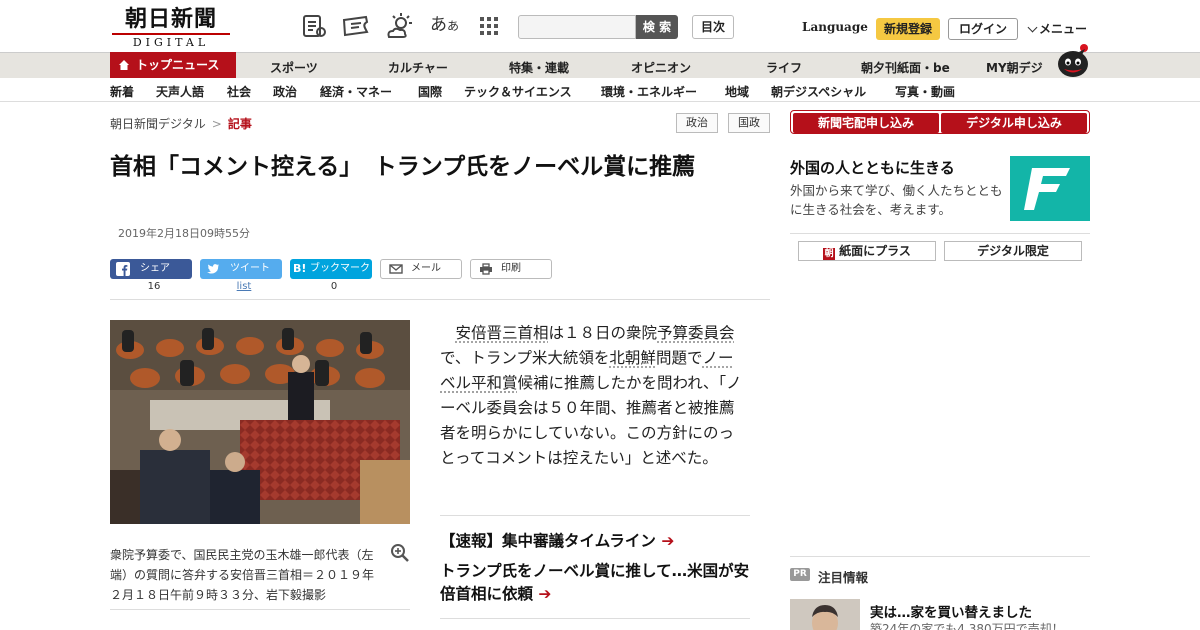 This screenshot has height=630, width=1200. I want to click on toc-button: 目次, so click(713, 27).